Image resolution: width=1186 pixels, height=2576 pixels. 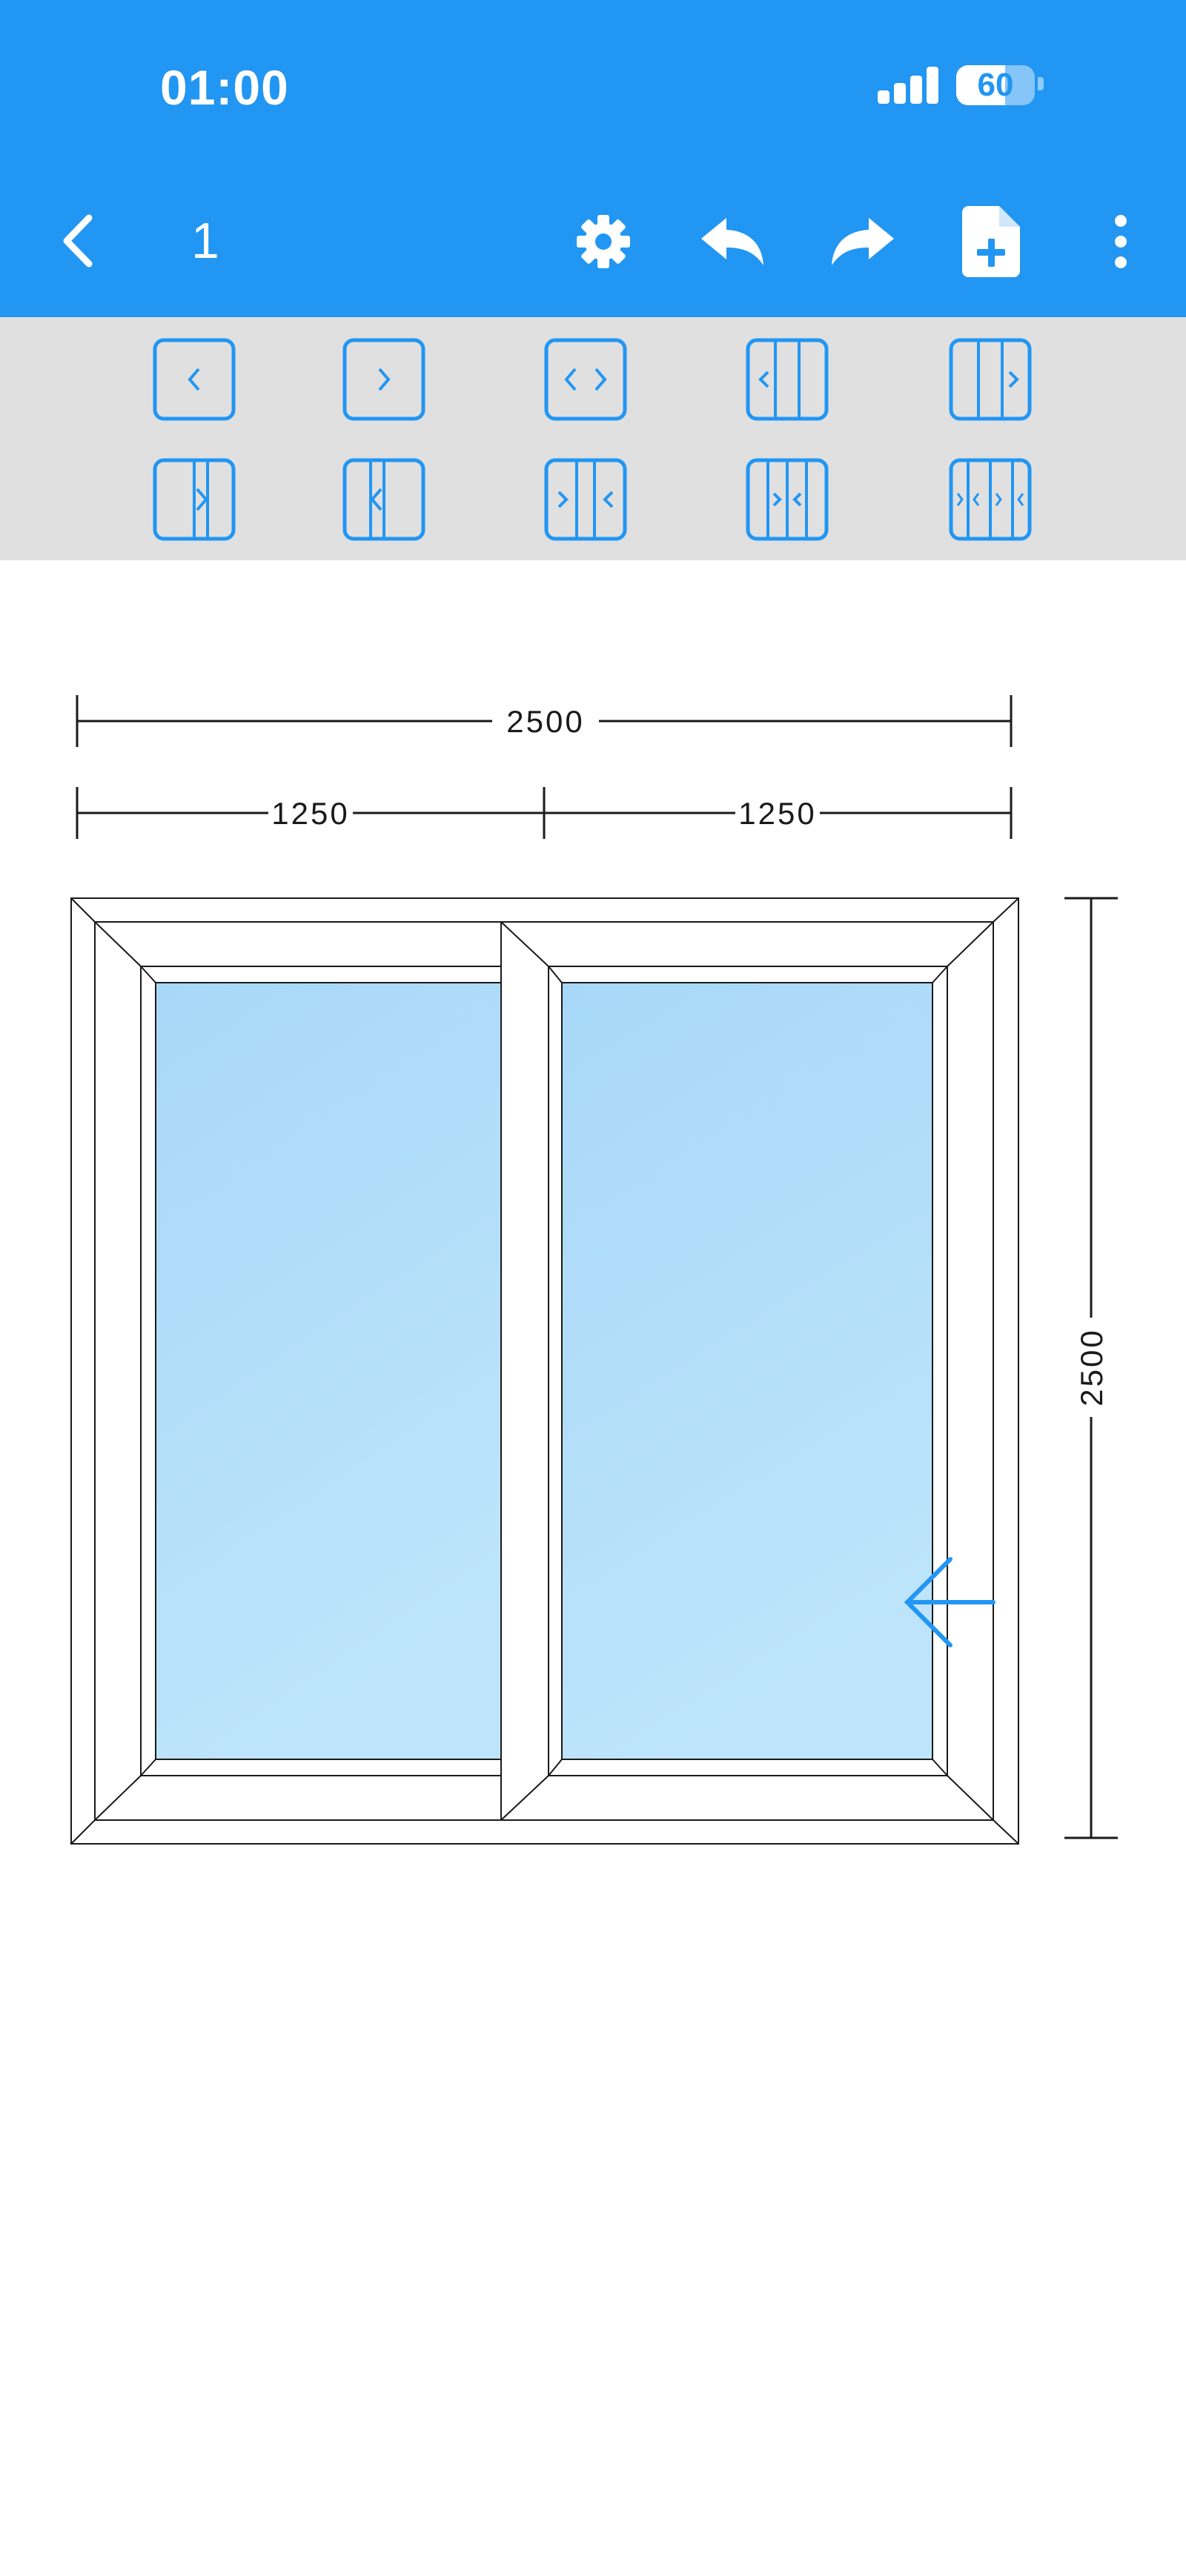 I want to click on single-sash-open-both-icon, so click(x=585, y=379).